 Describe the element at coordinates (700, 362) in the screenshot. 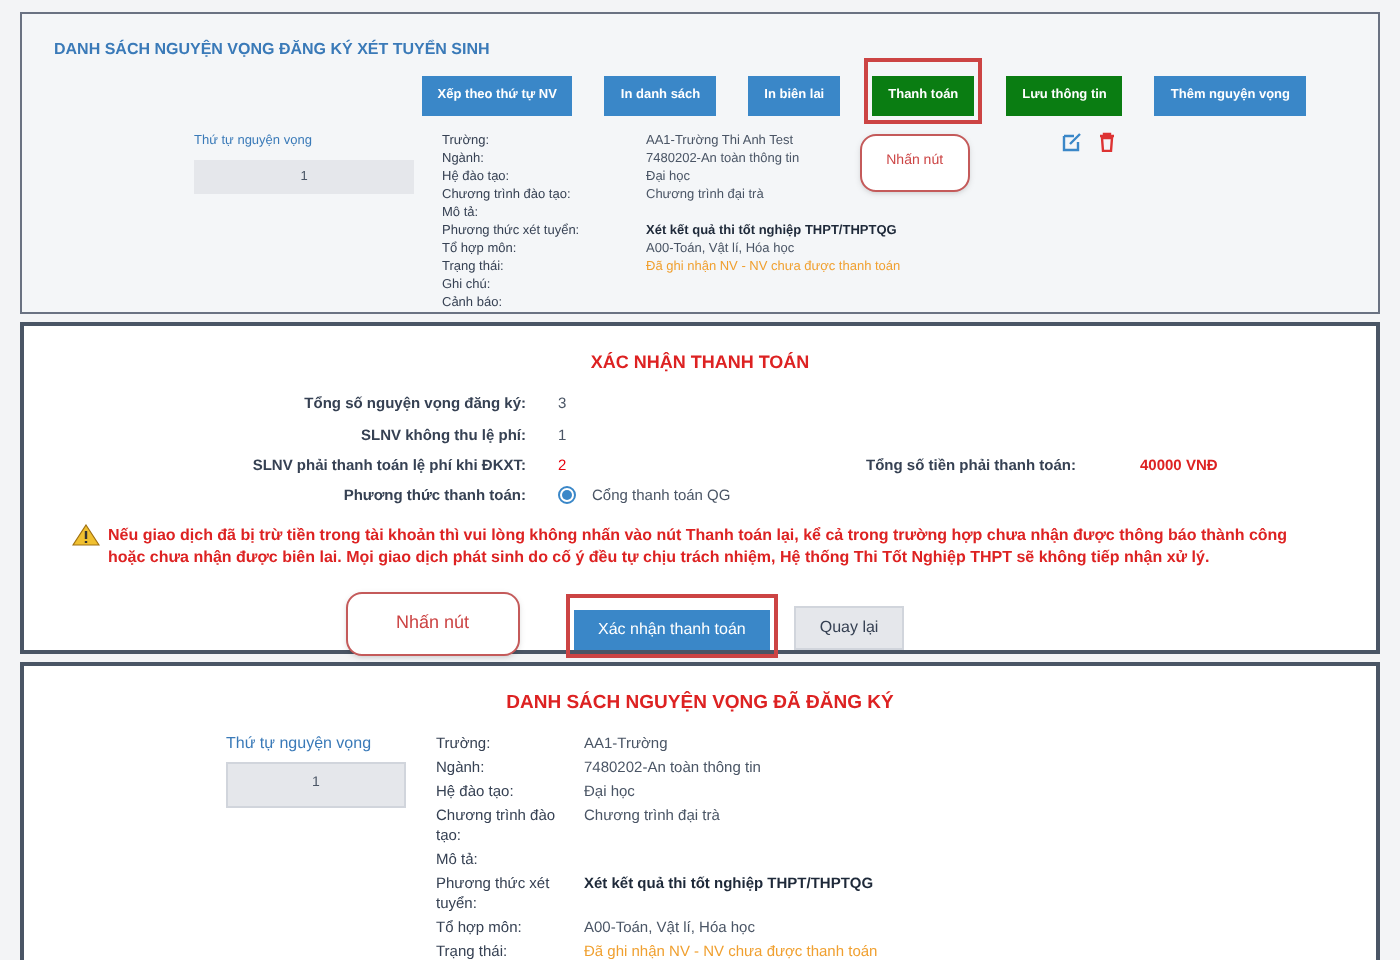

I see `panel-title: XÁC NHẬN THANH TOÁN` at that location.